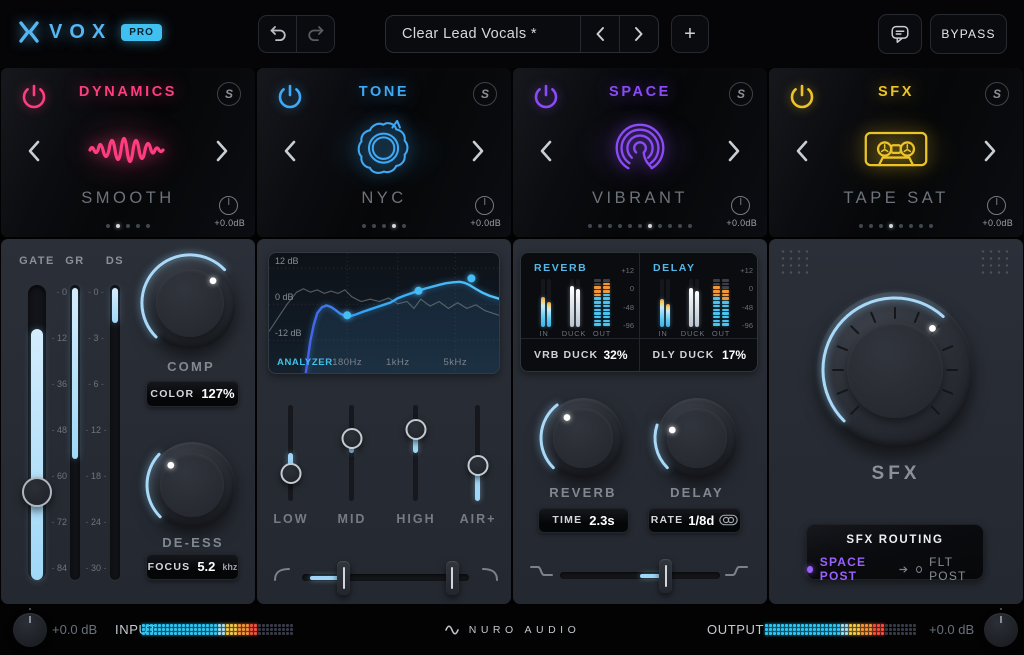  What do you see at coordinates (287, 261) in the screenshot?
I see `svg-text: 12 dB` at bounding box center [287, 261].